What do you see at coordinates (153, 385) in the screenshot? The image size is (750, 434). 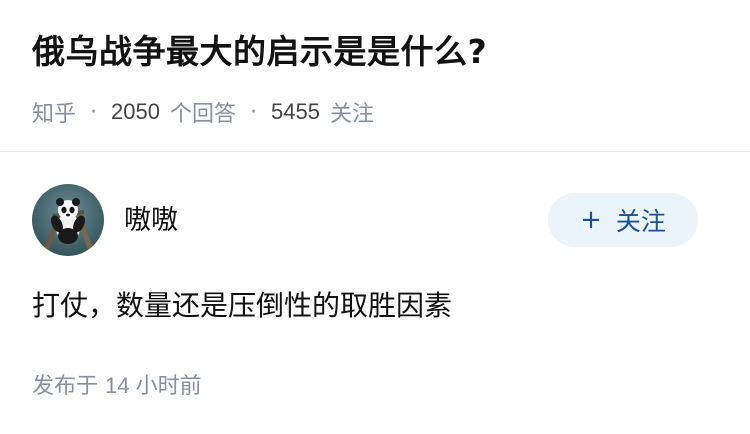 I see `published-value: 14 小时前` at bounding box center [153, 385].